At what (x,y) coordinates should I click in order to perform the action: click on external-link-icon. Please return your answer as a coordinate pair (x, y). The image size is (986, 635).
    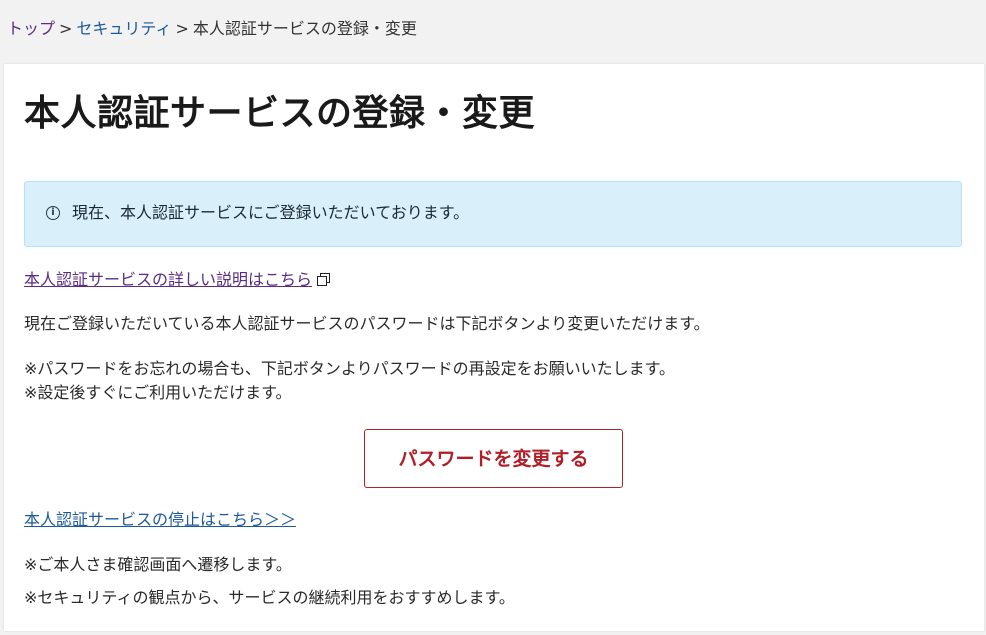
    Looking at the image, I should click on (324, 279).